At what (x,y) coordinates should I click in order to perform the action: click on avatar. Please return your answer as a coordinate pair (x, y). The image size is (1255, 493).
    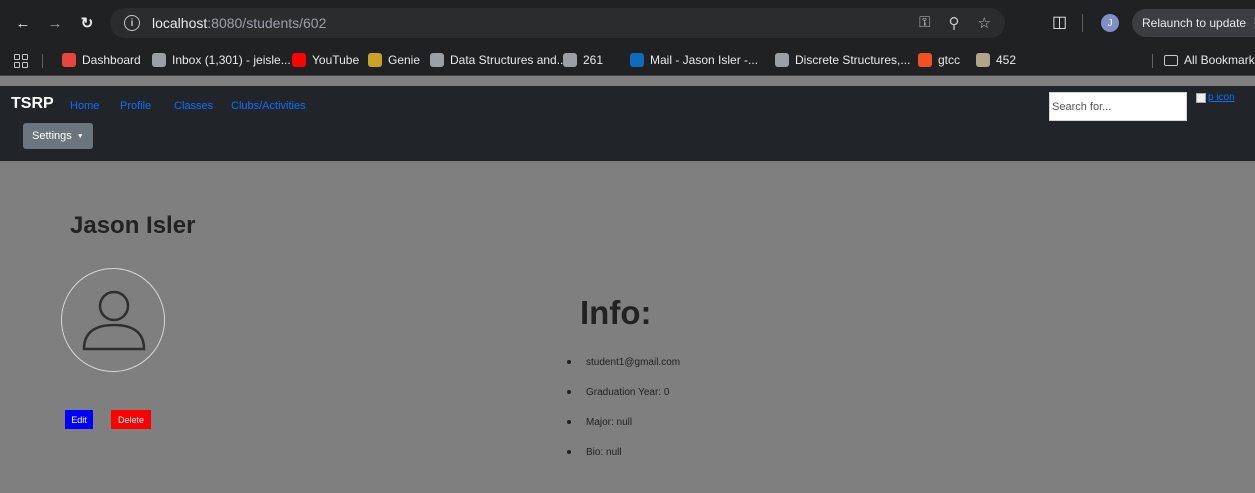
    Looking at the image, I should click on (113, 320).